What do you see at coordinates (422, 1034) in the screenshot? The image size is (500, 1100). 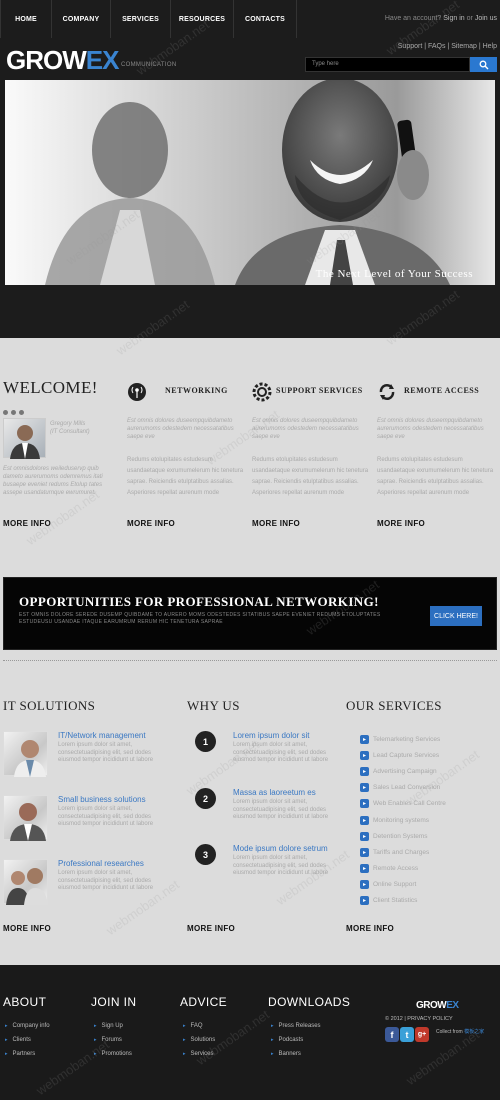 I see `google-plus-icon: g+` at bounding box center [422, 1034].